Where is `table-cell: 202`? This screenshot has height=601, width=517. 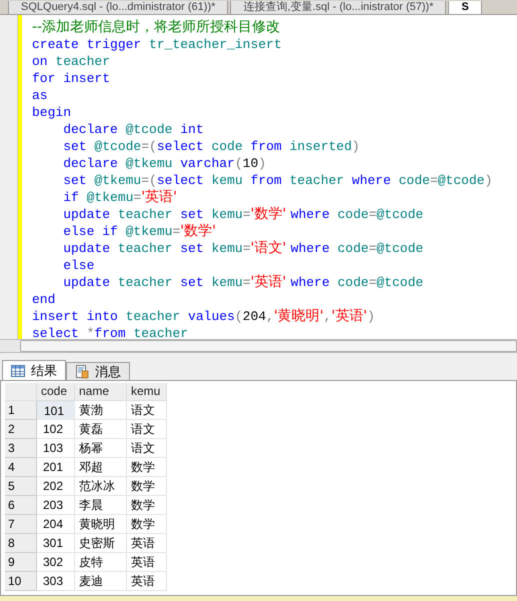
table-cell: 202 is located at coordinates (56, 486).